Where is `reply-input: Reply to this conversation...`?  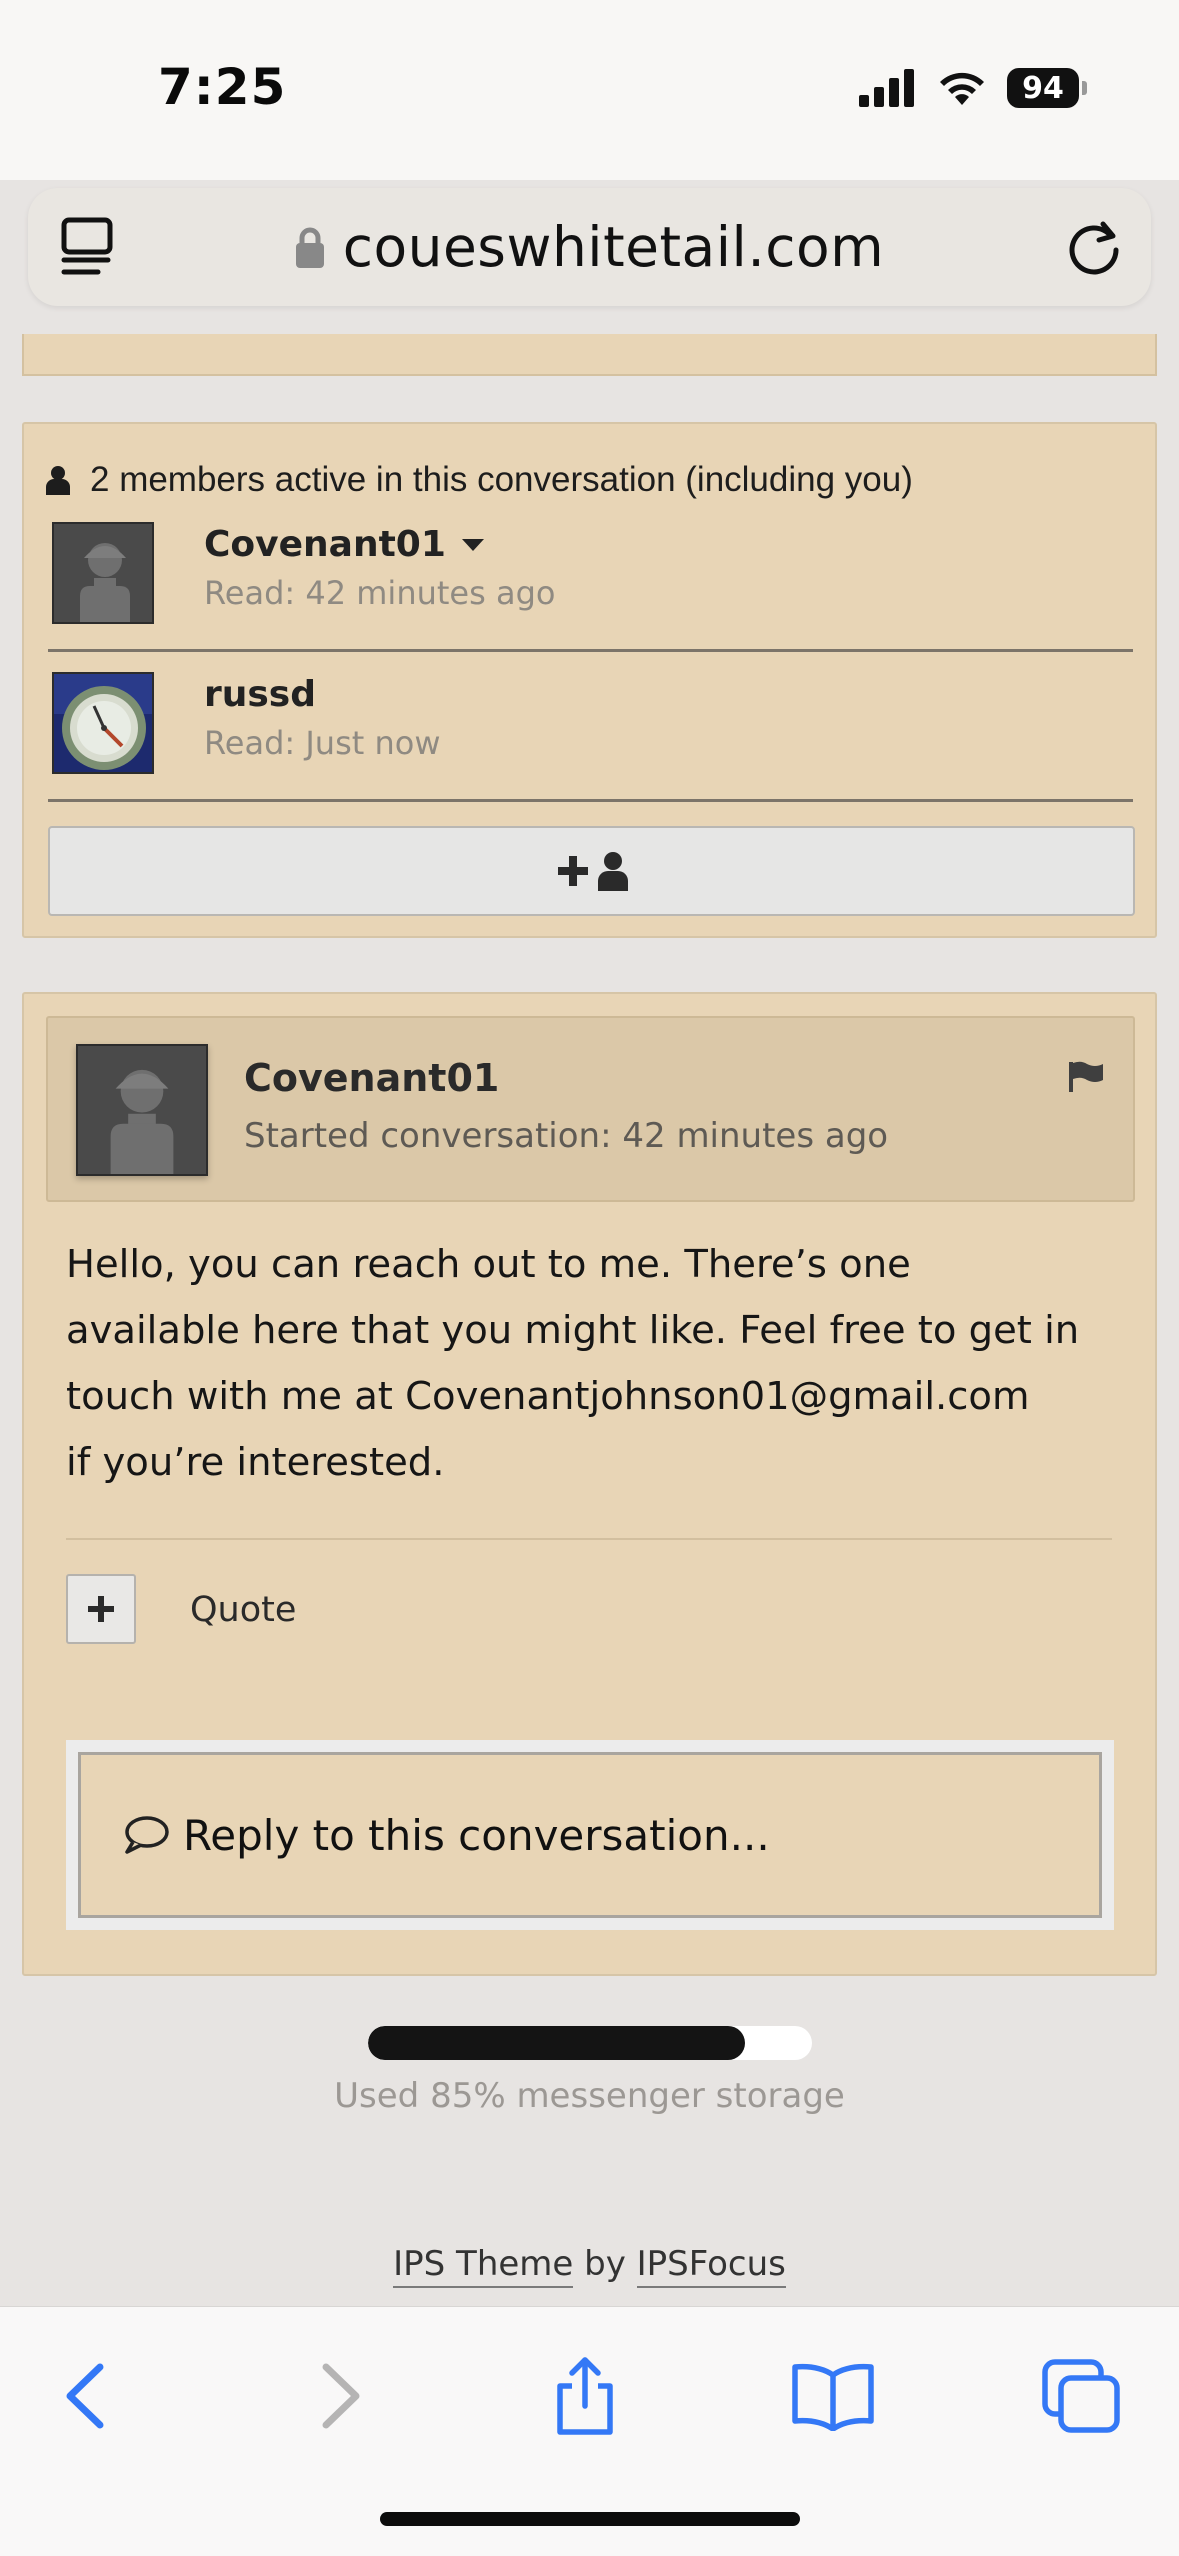
reply-input: Reply to this conversation... is located at coordinates (590, 1835).